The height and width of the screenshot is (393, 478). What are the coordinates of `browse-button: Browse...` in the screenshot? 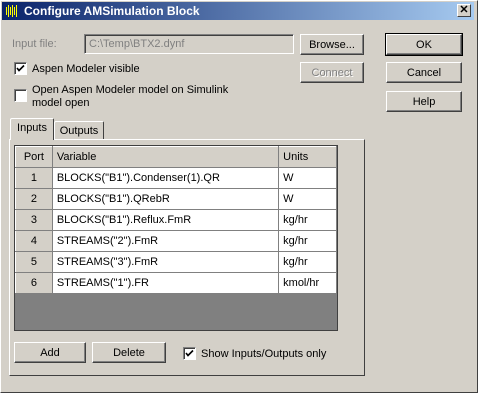 It's located at (332, 44).